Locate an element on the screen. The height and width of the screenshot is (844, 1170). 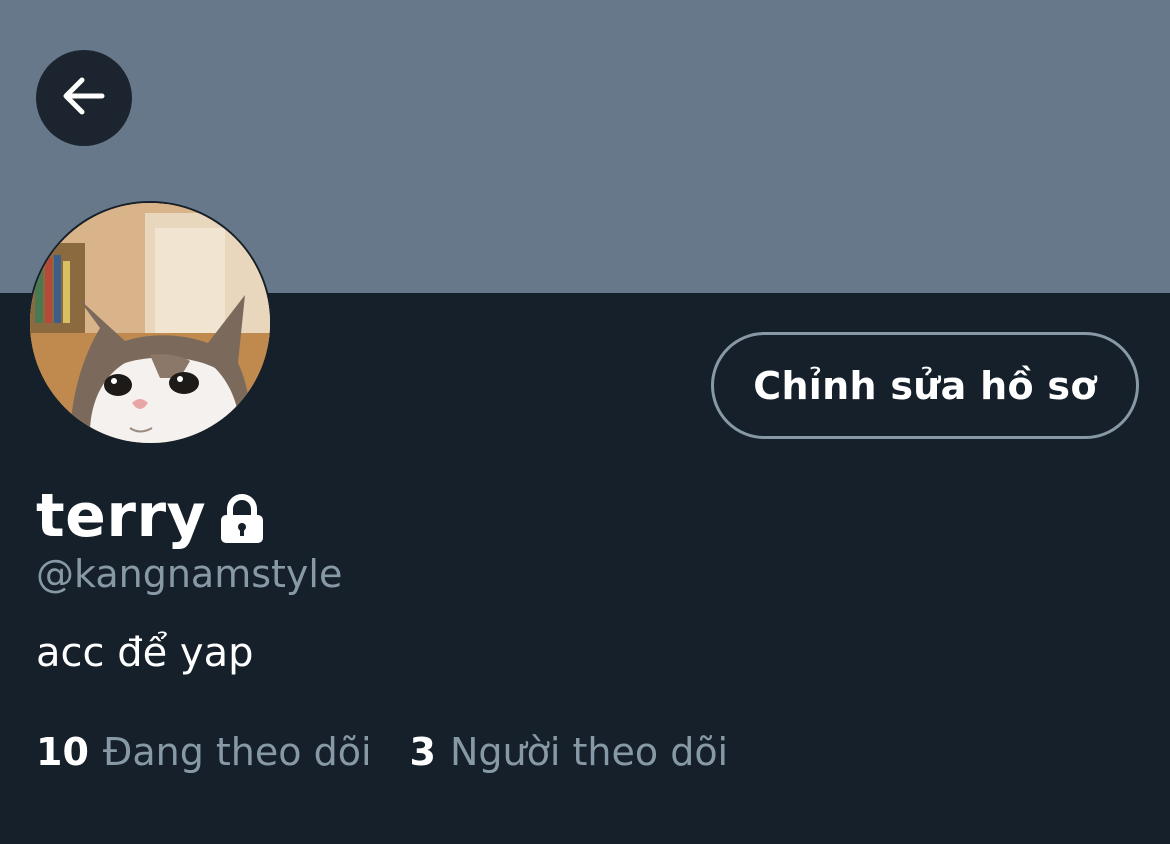
profile-avatar is located at coordinates (150, 323).